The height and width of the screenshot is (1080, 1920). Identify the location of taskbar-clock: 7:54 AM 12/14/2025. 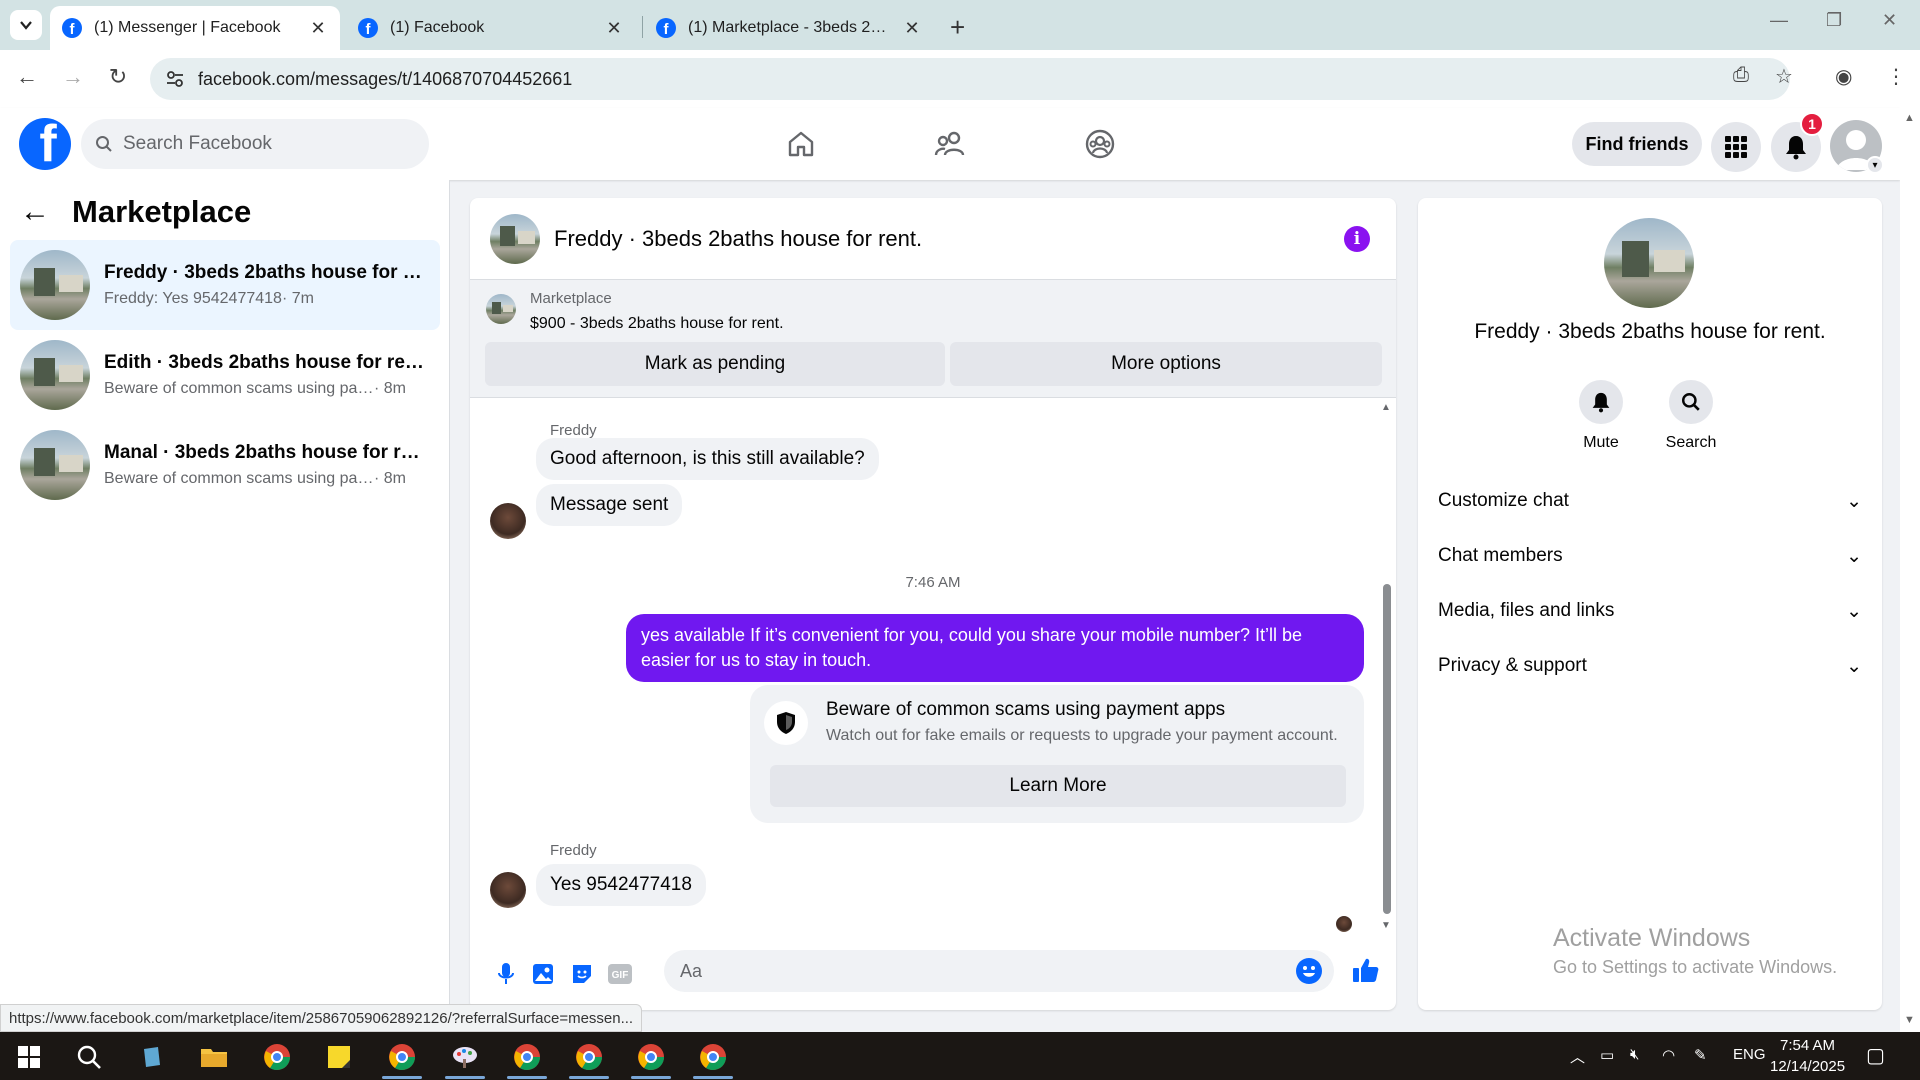
(1807, 1056).